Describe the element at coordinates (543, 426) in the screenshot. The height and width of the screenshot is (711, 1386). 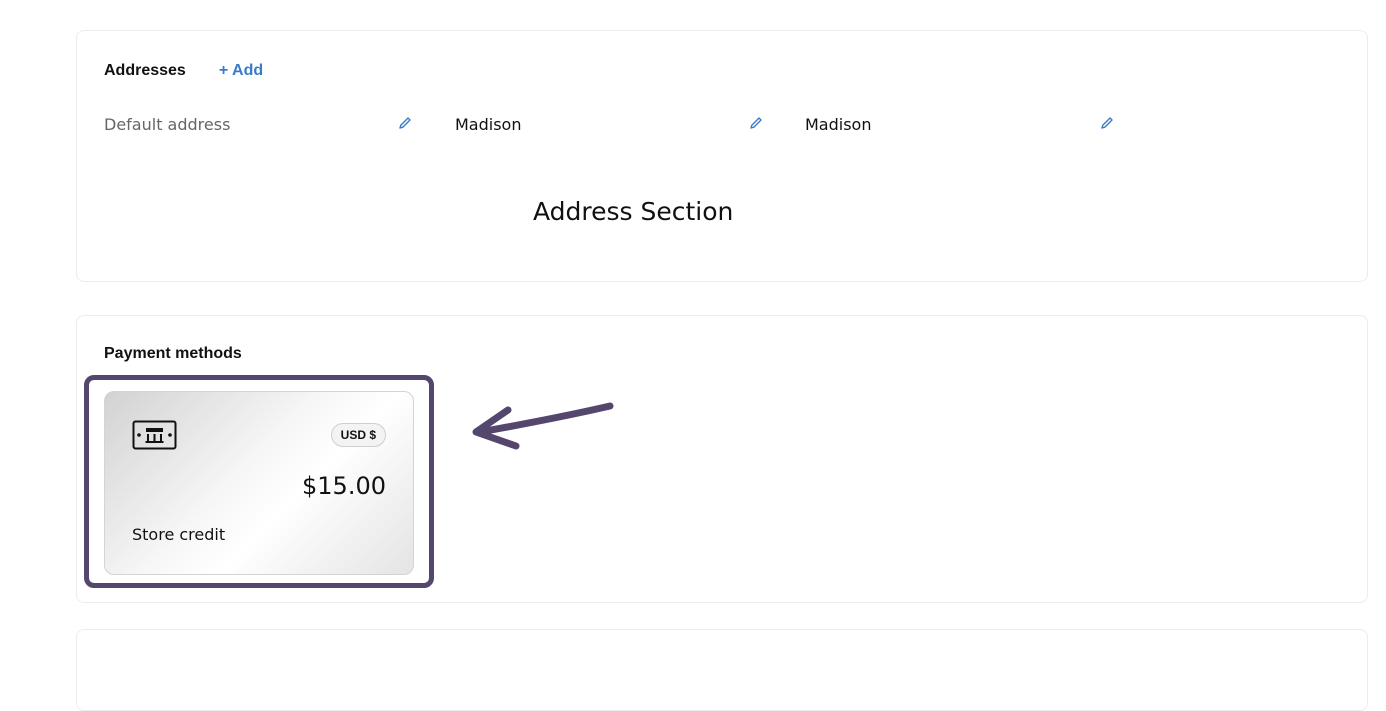
I see `arrow-pointer-icon` at that location.